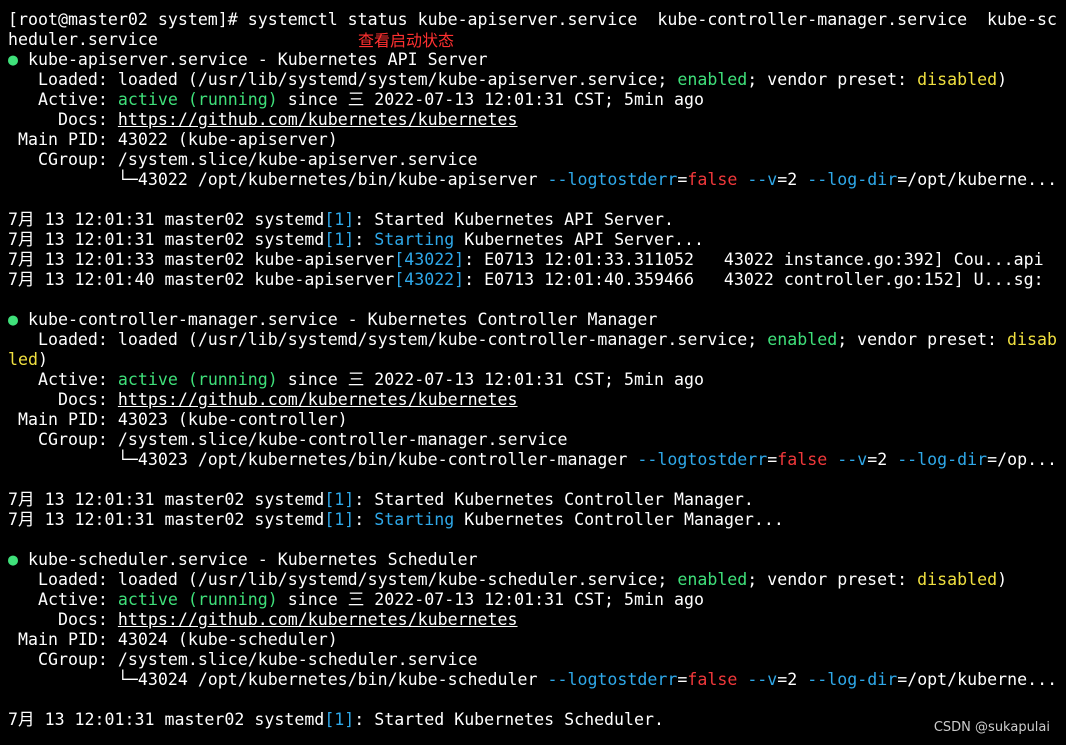  I want to click on pid-line: Main PID: 43024 (kube-scheduler), so click(532, 640).